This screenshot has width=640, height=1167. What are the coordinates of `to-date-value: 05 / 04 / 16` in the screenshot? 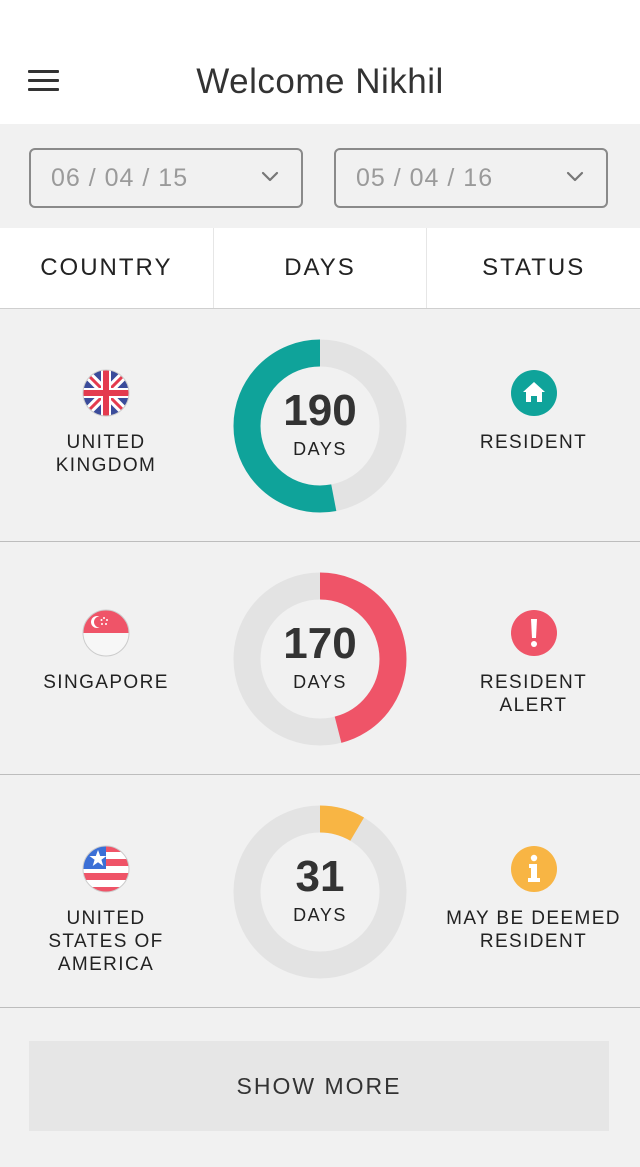 It's located at (425, 178).